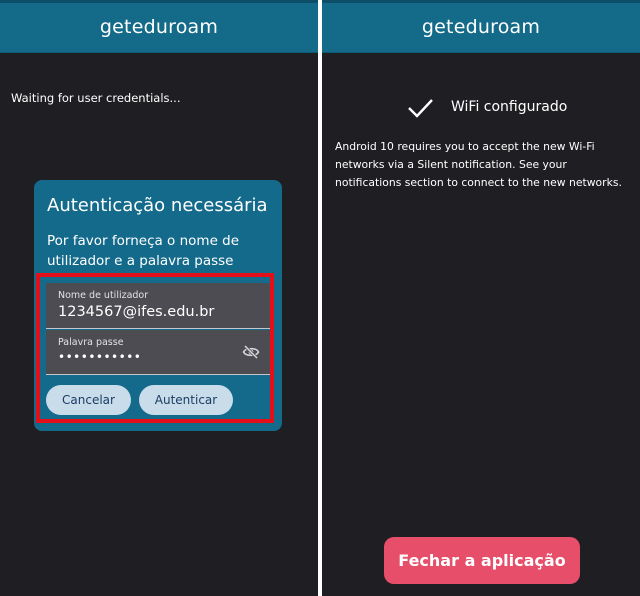 This screenshot has width=640, height=596. Describe the element at coordinates (136, 312) in the screenshot. I see `username-value: 1234567@ifes.edu.br` at that location.